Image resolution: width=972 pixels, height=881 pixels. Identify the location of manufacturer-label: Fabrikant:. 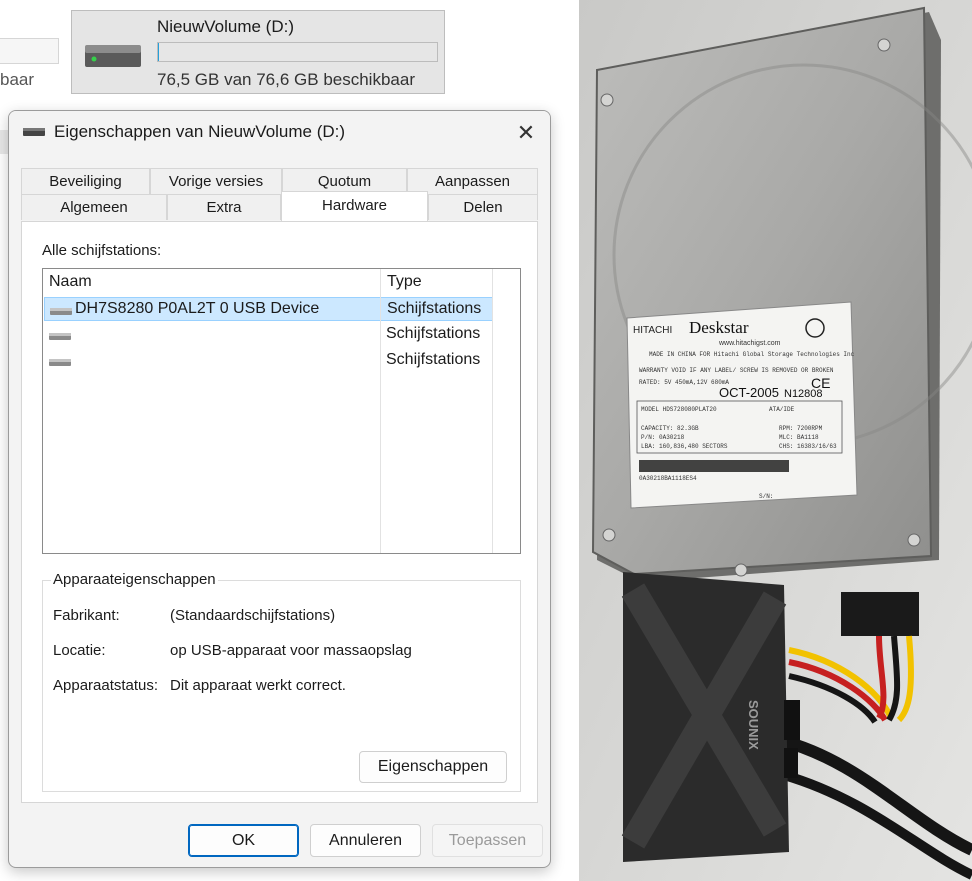
(86, 615).